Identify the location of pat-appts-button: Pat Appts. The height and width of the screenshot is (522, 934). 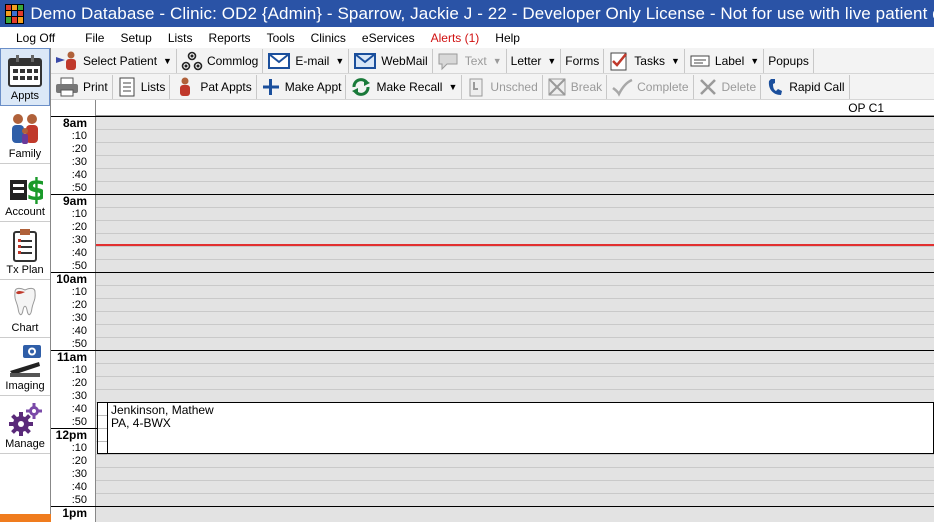
(213, 86).